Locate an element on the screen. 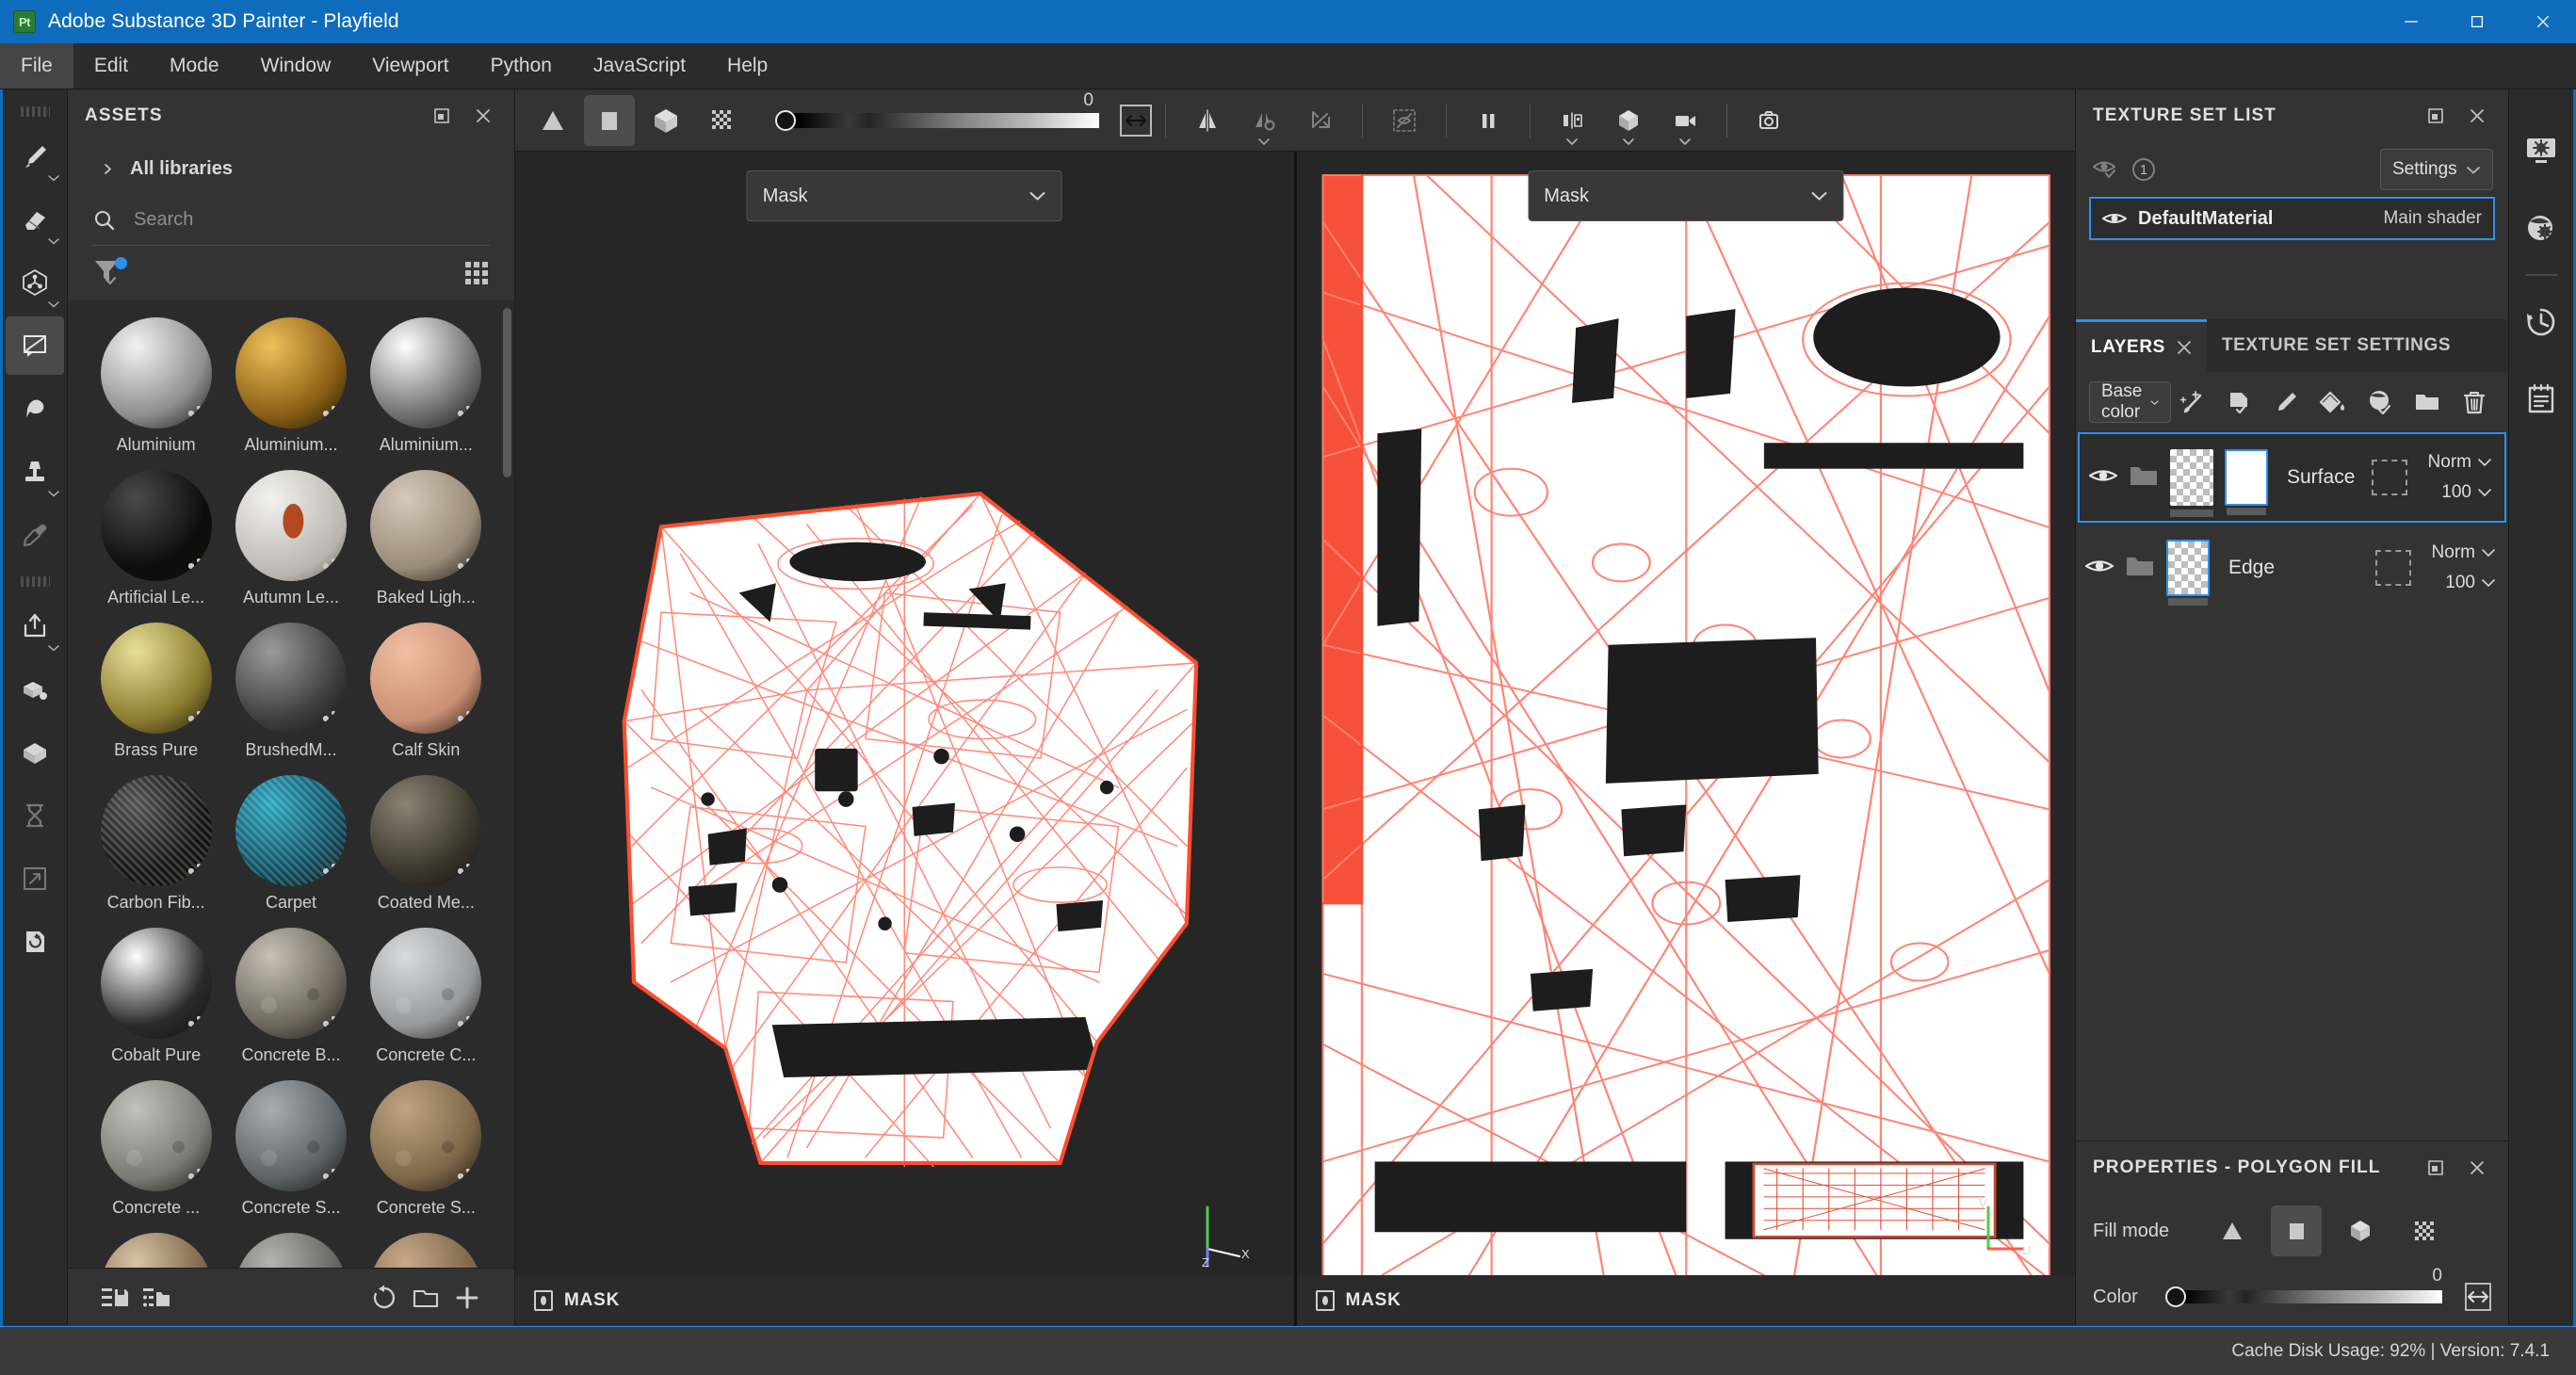 The width and height of the screenshot is (2576, 1375). property-swap-color-button is located at coordinates (2478, 1297).